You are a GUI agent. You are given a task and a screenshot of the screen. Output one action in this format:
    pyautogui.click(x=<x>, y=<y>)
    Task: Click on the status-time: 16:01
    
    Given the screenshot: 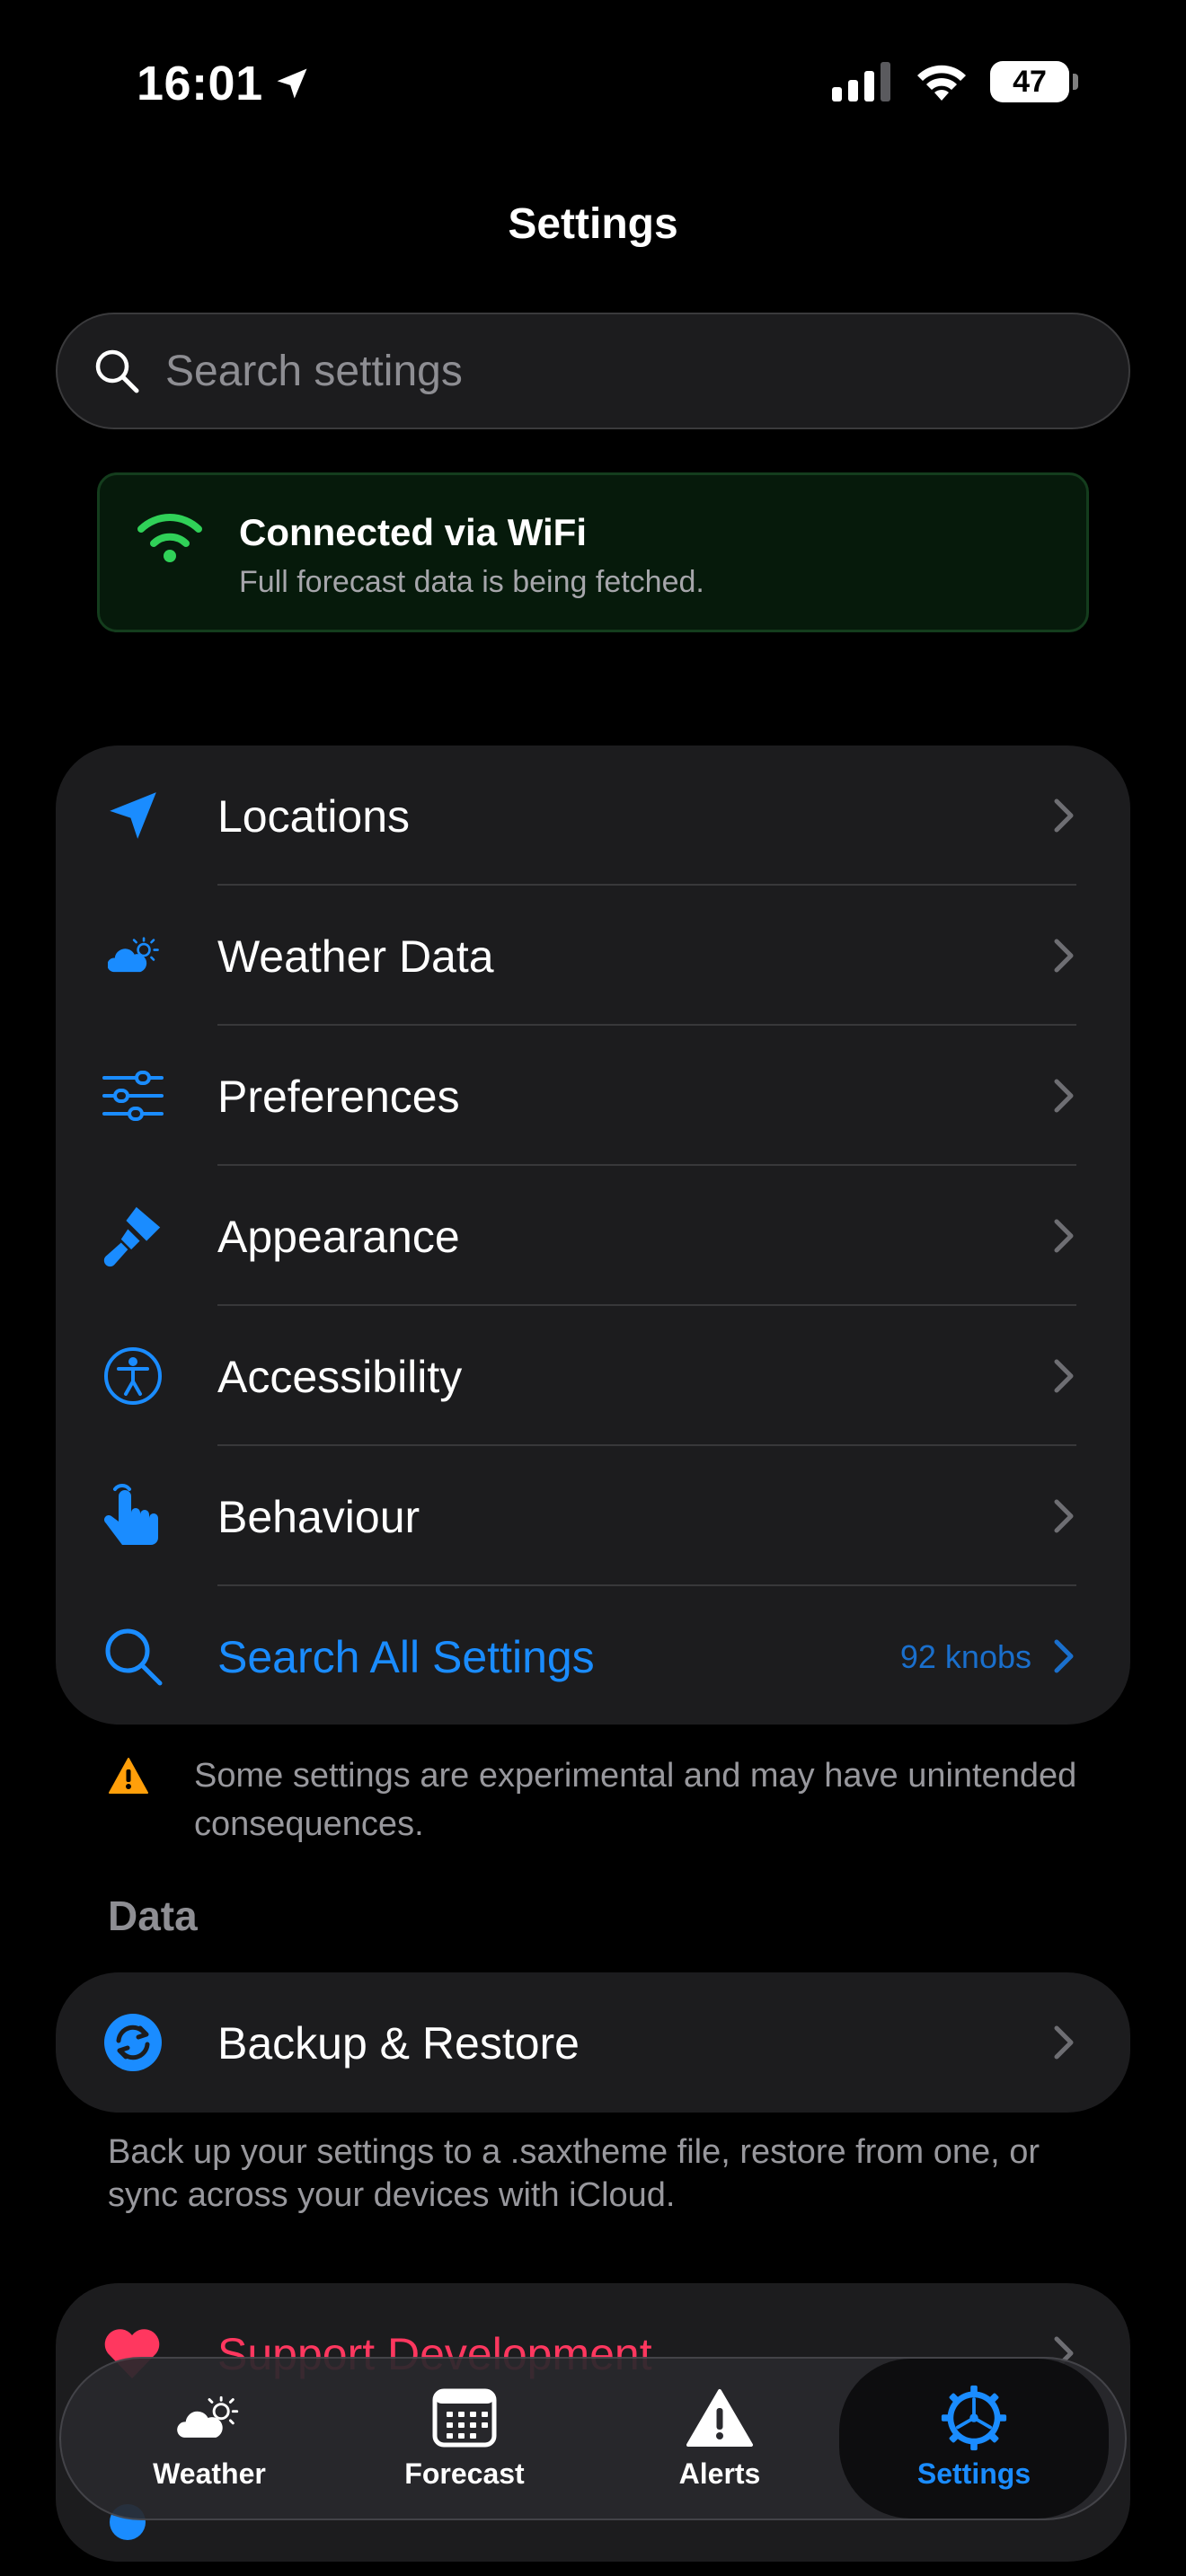 What is the action you would take?
    pyautogui.click(x=224, y=83)
    